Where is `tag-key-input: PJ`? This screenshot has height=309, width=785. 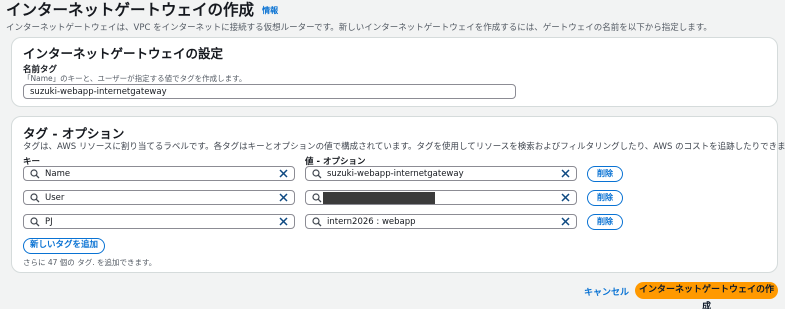
tag-key-input: PJ is located at coordinates (159, 221).